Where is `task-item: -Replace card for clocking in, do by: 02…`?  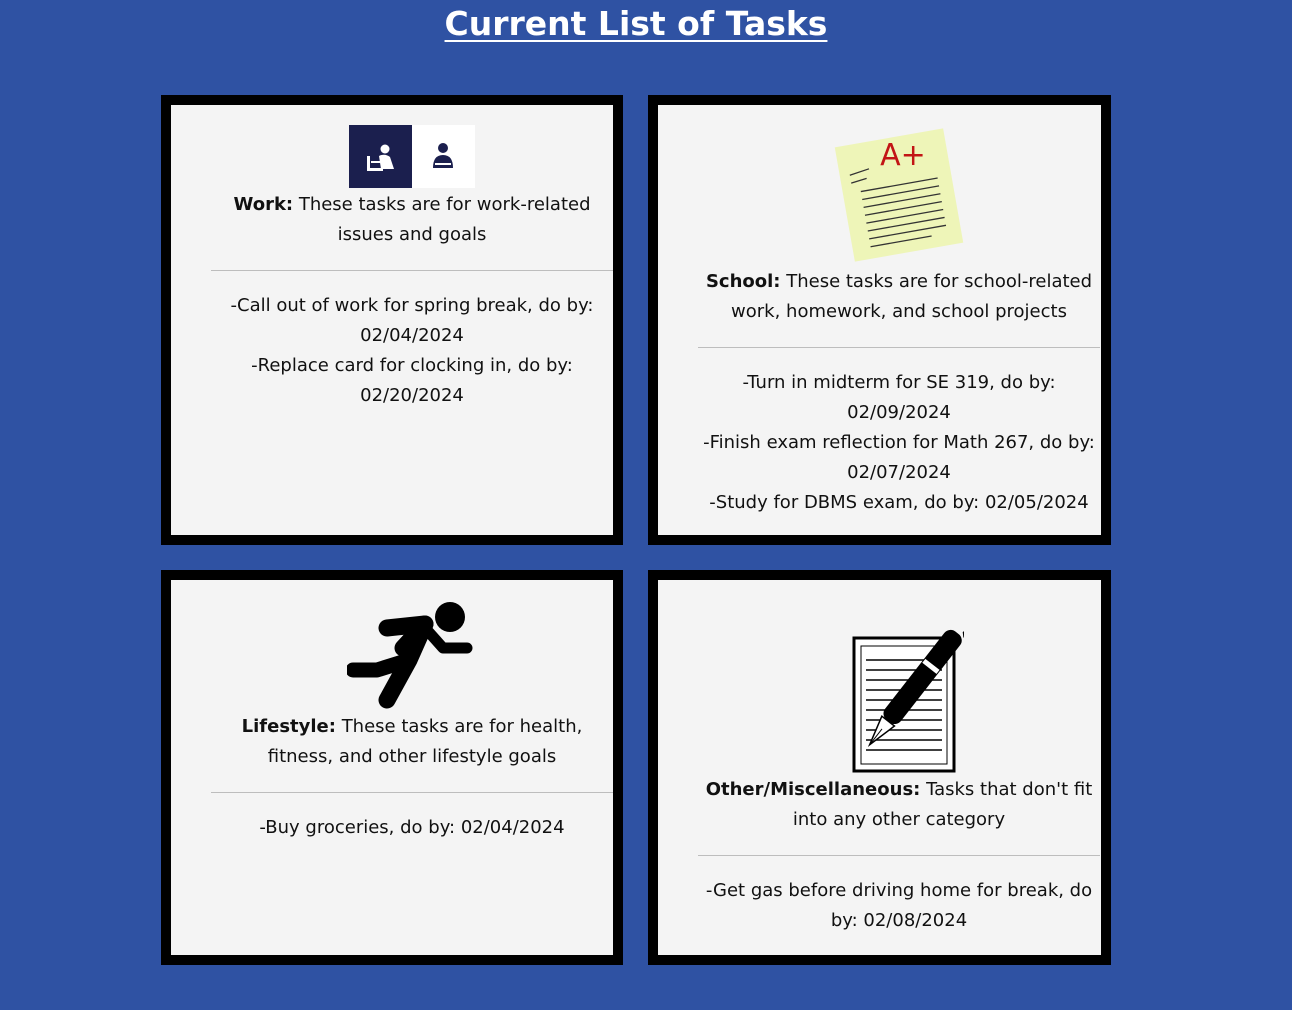
task-item: -Replace card for clocking in, do by: 02… is located at coordinates (412, 380).